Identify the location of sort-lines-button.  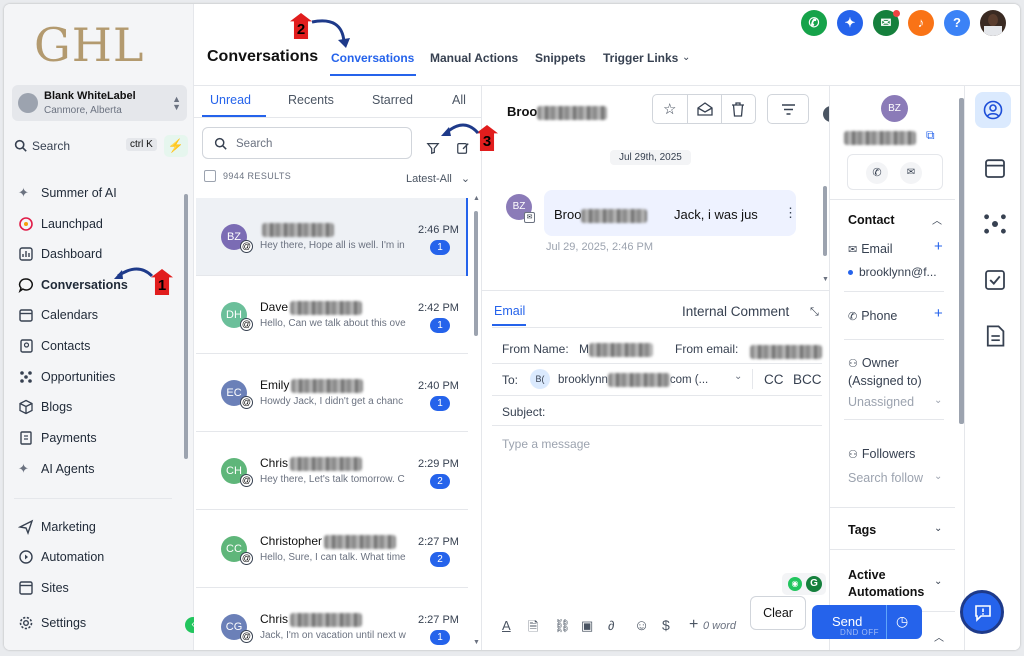
(788, 109).